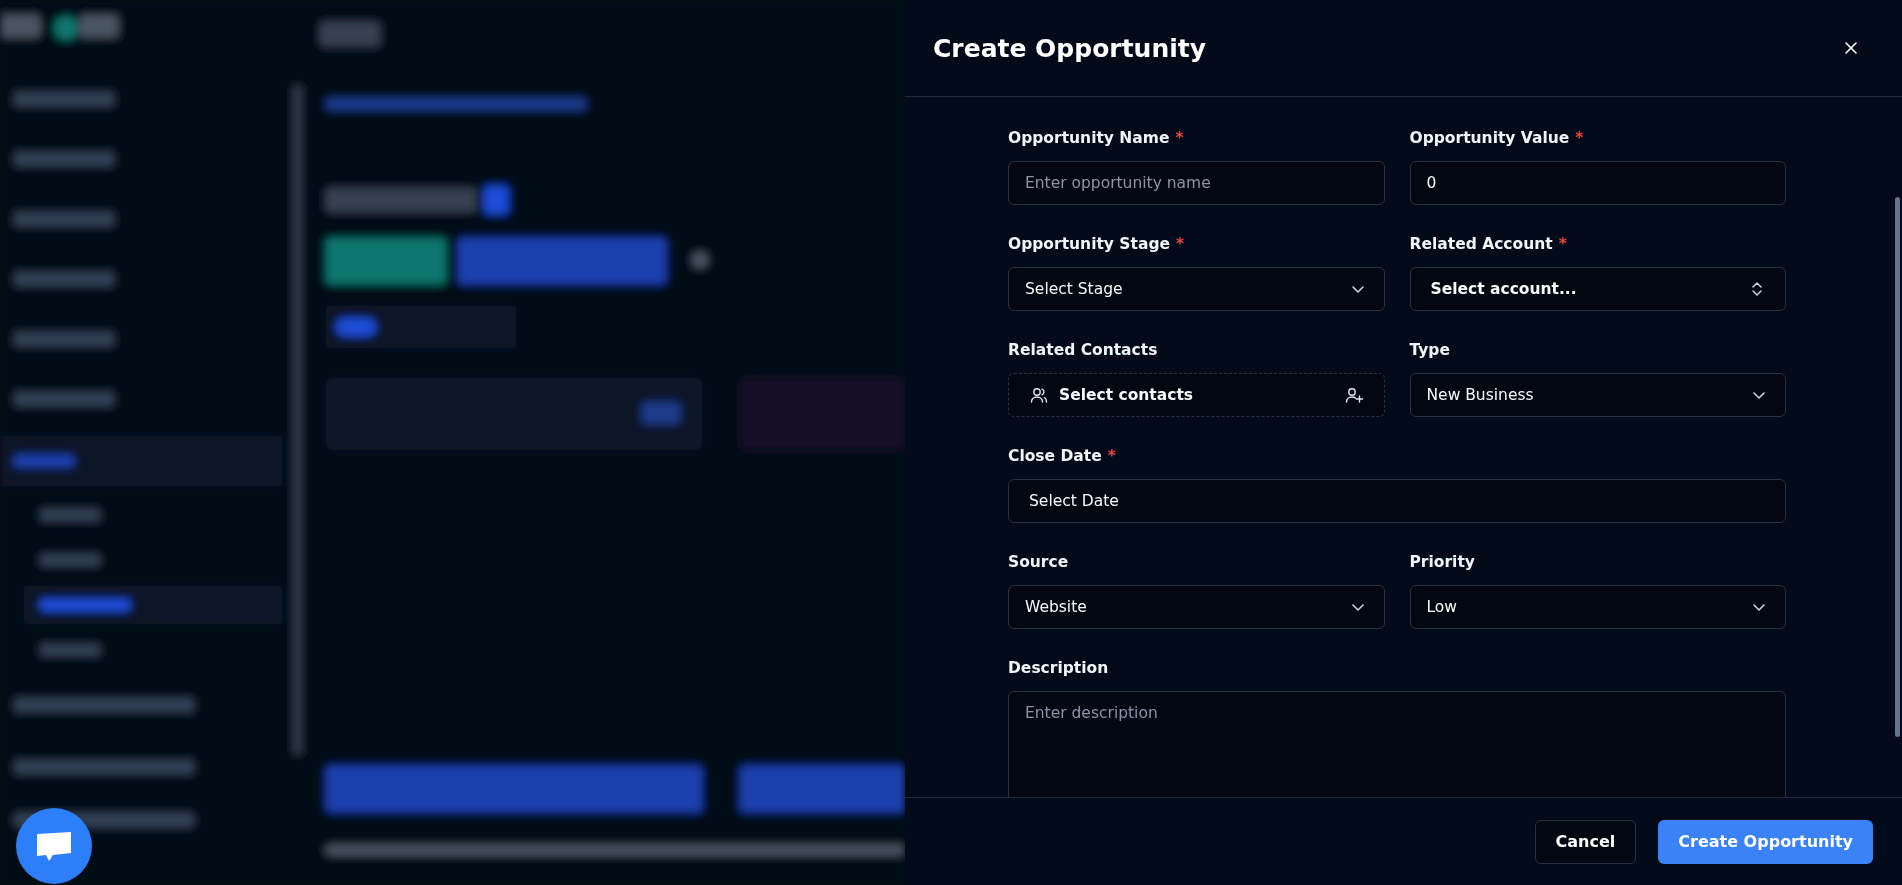  I want to click on chat-bubble-icon, so click(54, 846).